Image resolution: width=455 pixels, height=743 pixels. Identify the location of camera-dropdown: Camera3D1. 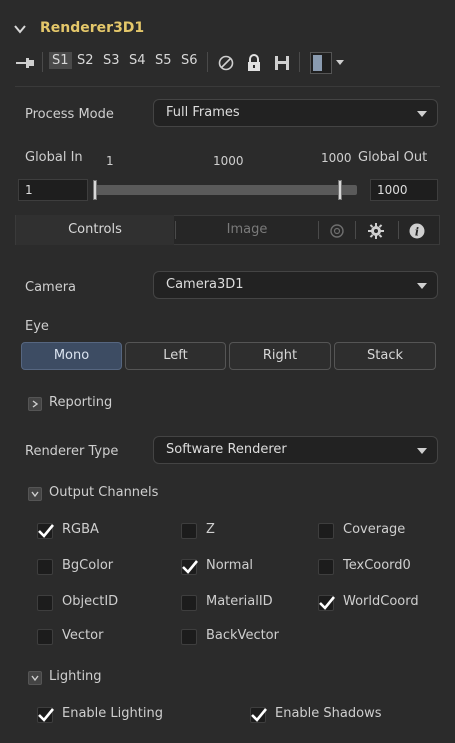
(295, 285).